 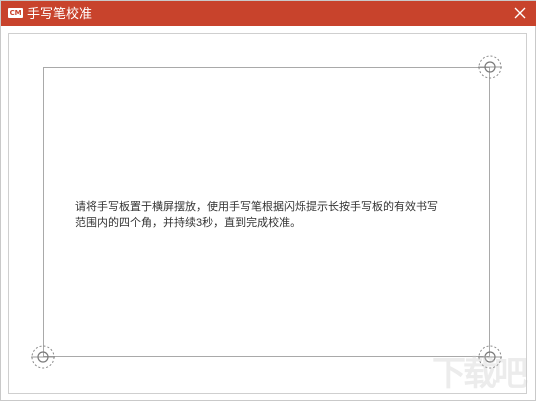 I want to click on close-icon, so click(x=520, y=13).